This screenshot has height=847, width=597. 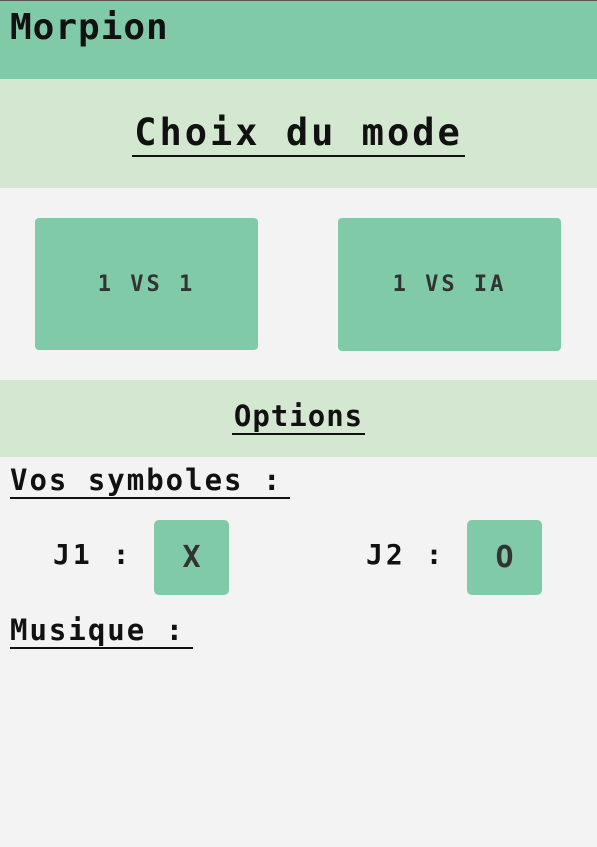 I want to click on symbols-label: Vos symboles :, so click(x=150, y=481).